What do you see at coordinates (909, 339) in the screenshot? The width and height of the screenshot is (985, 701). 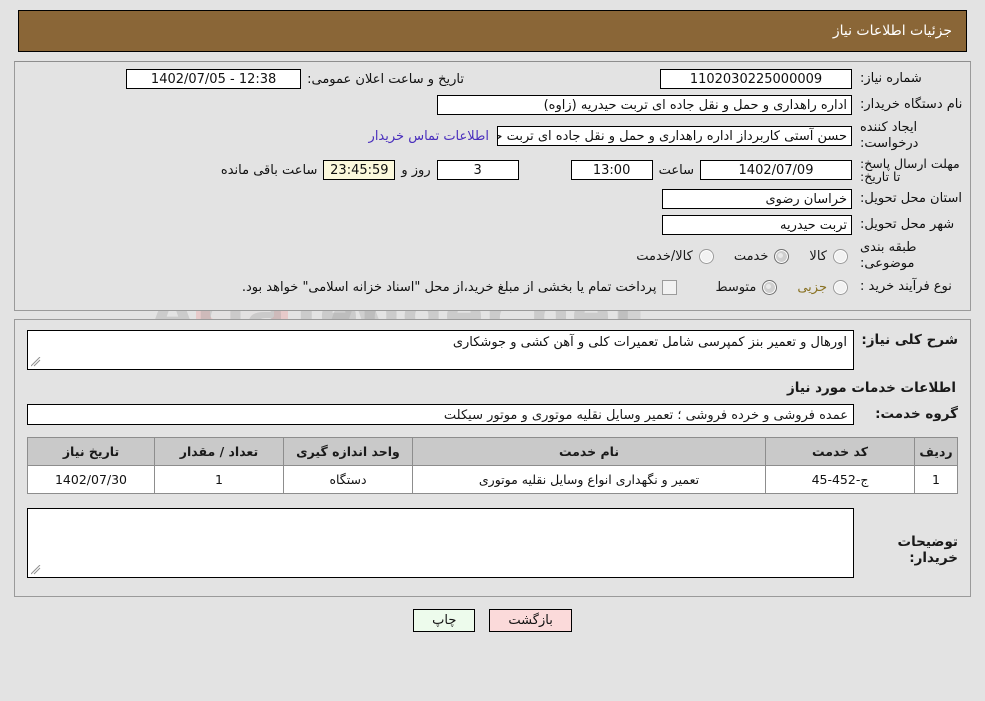 I see `need-summary-label: شرح کلی نیاز:` at bounding box center [909, 339].